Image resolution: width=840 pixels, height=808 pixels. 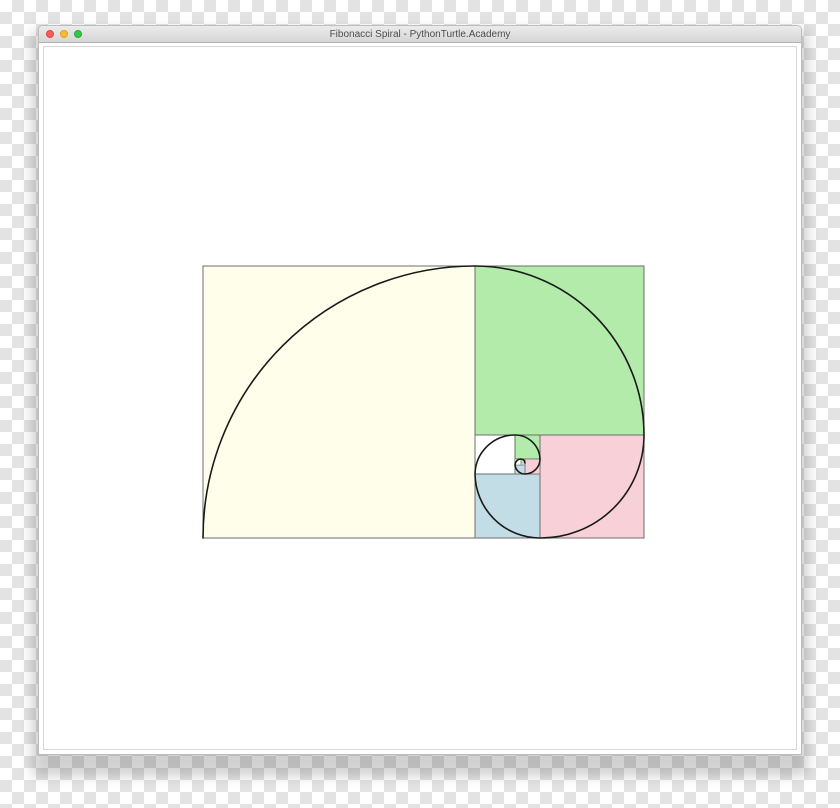 I want to click on square-pink, so click(x=592, y=486).